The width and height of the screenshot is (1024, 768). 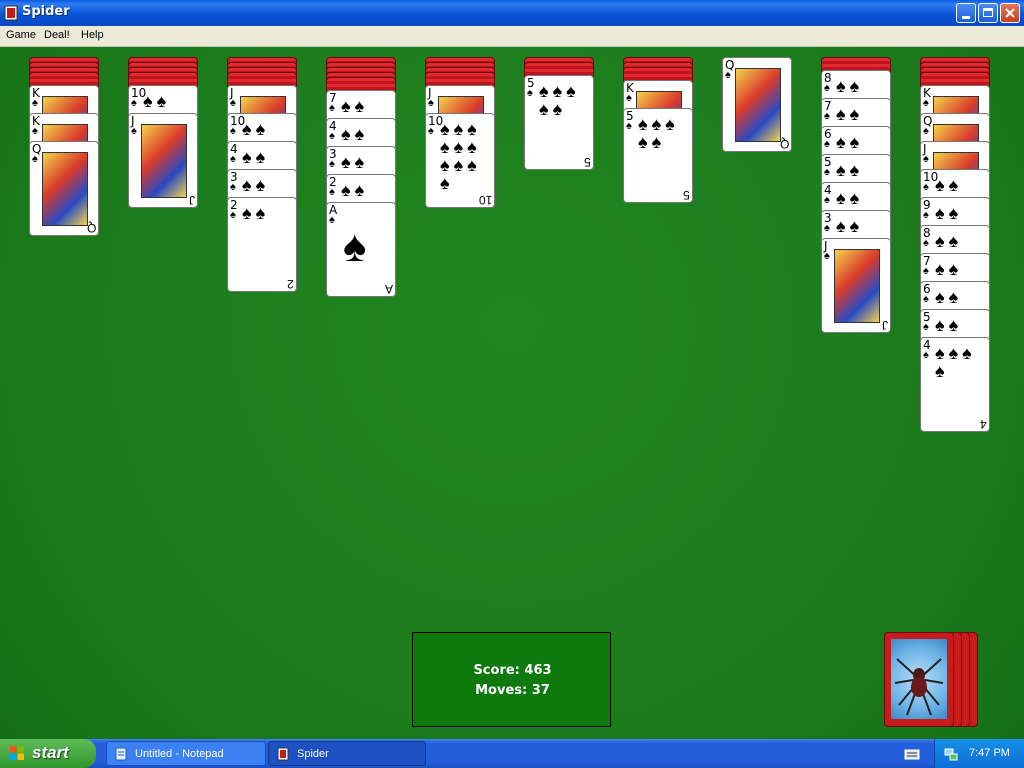 I want to click on task-label: Untitled - Notepad, so click(x=179, y=754).